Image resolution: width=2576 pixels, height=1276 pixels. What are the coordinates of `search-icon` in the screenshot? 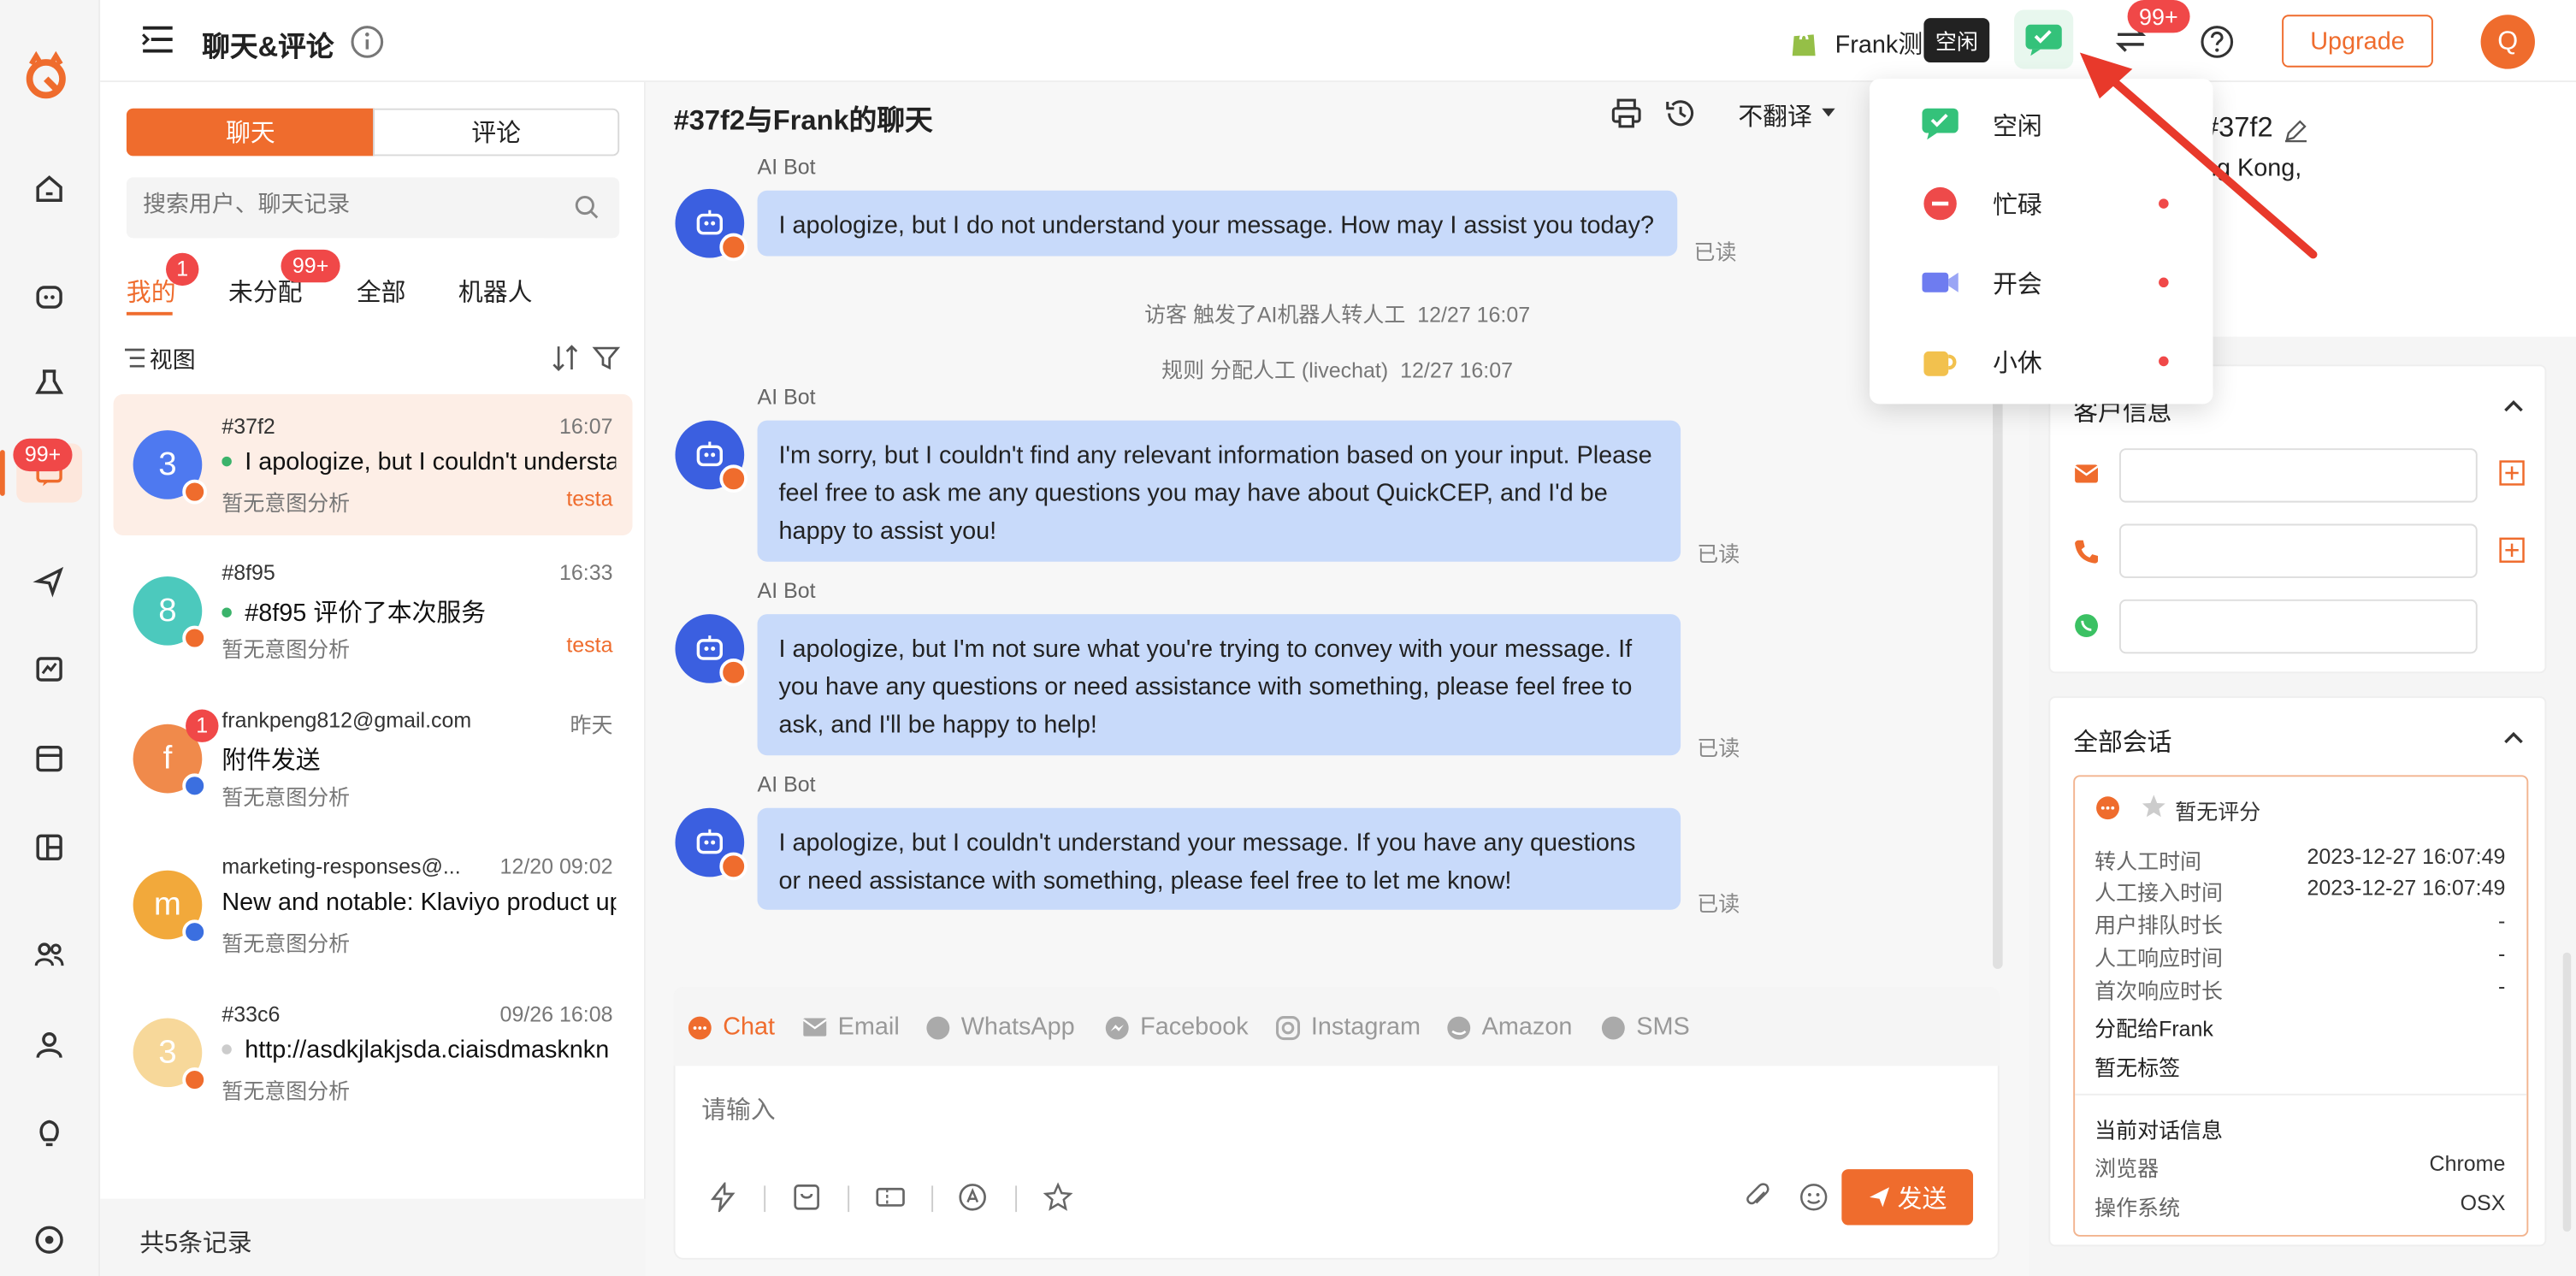 It's located at (586, 207).